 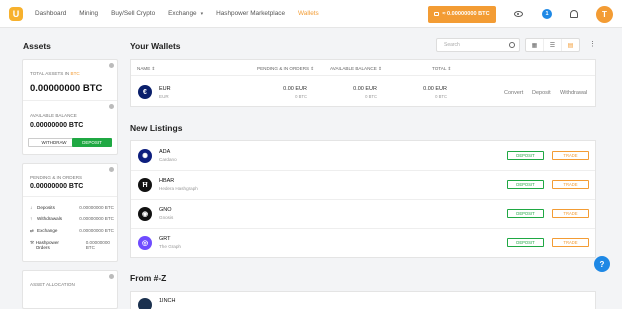 What do you see at coordinates (165, 239) in the screenshot?
I see `coin-symbol: GRT` at bounding box center [165, 239].